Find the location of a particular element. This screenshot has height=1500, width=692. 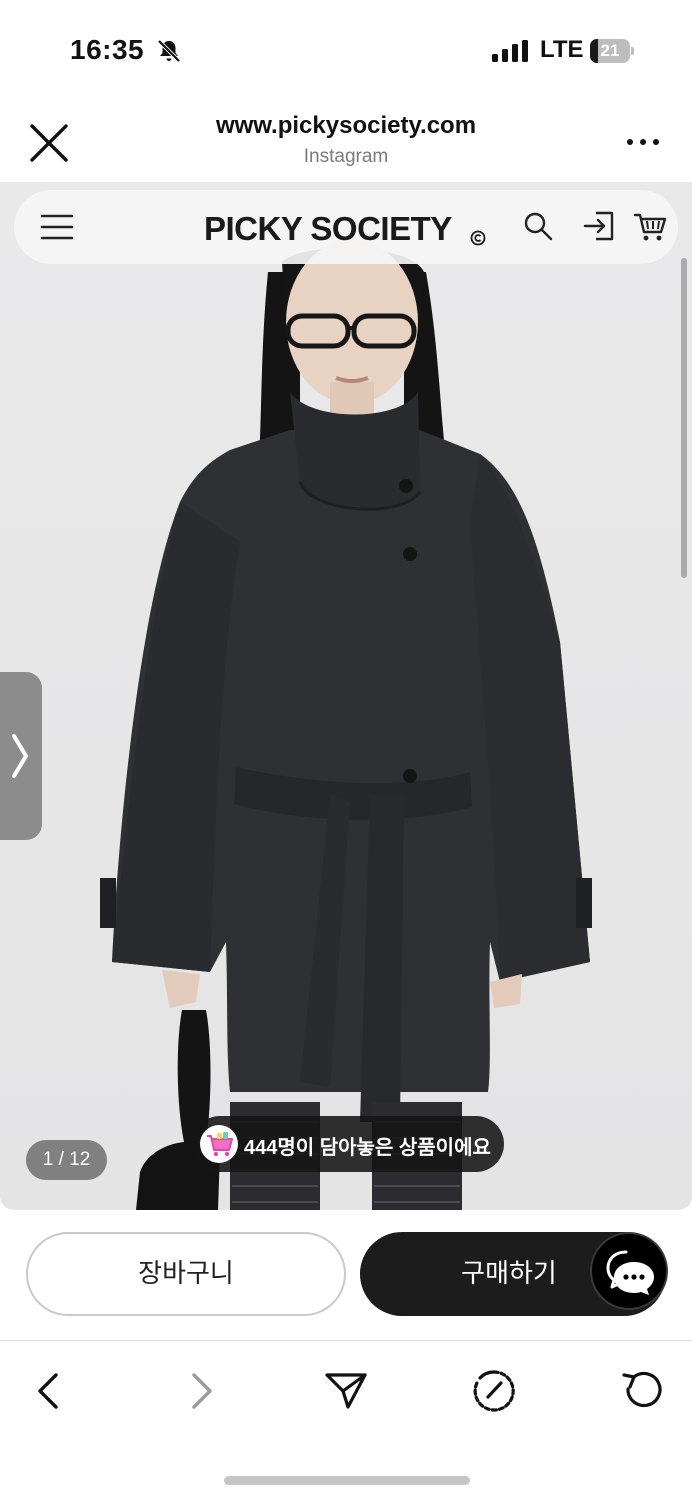

buy-now-label: 구매하기 is located at coordinates (509, 1274).